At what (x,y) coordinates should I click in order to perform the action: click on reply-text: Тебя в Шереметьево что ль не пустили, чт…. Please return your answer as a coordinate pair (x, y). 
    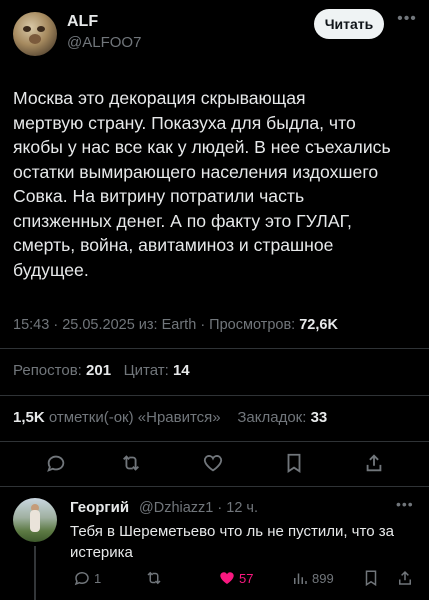
    Looking at the image, I should click on (232, 542).